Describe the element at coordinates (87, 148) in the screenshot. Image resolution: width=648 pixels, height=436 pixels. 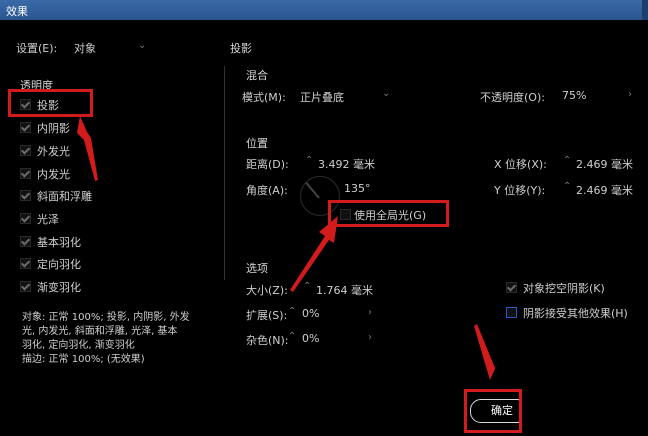
I see `arrow-to-drop-shadow` at that location.